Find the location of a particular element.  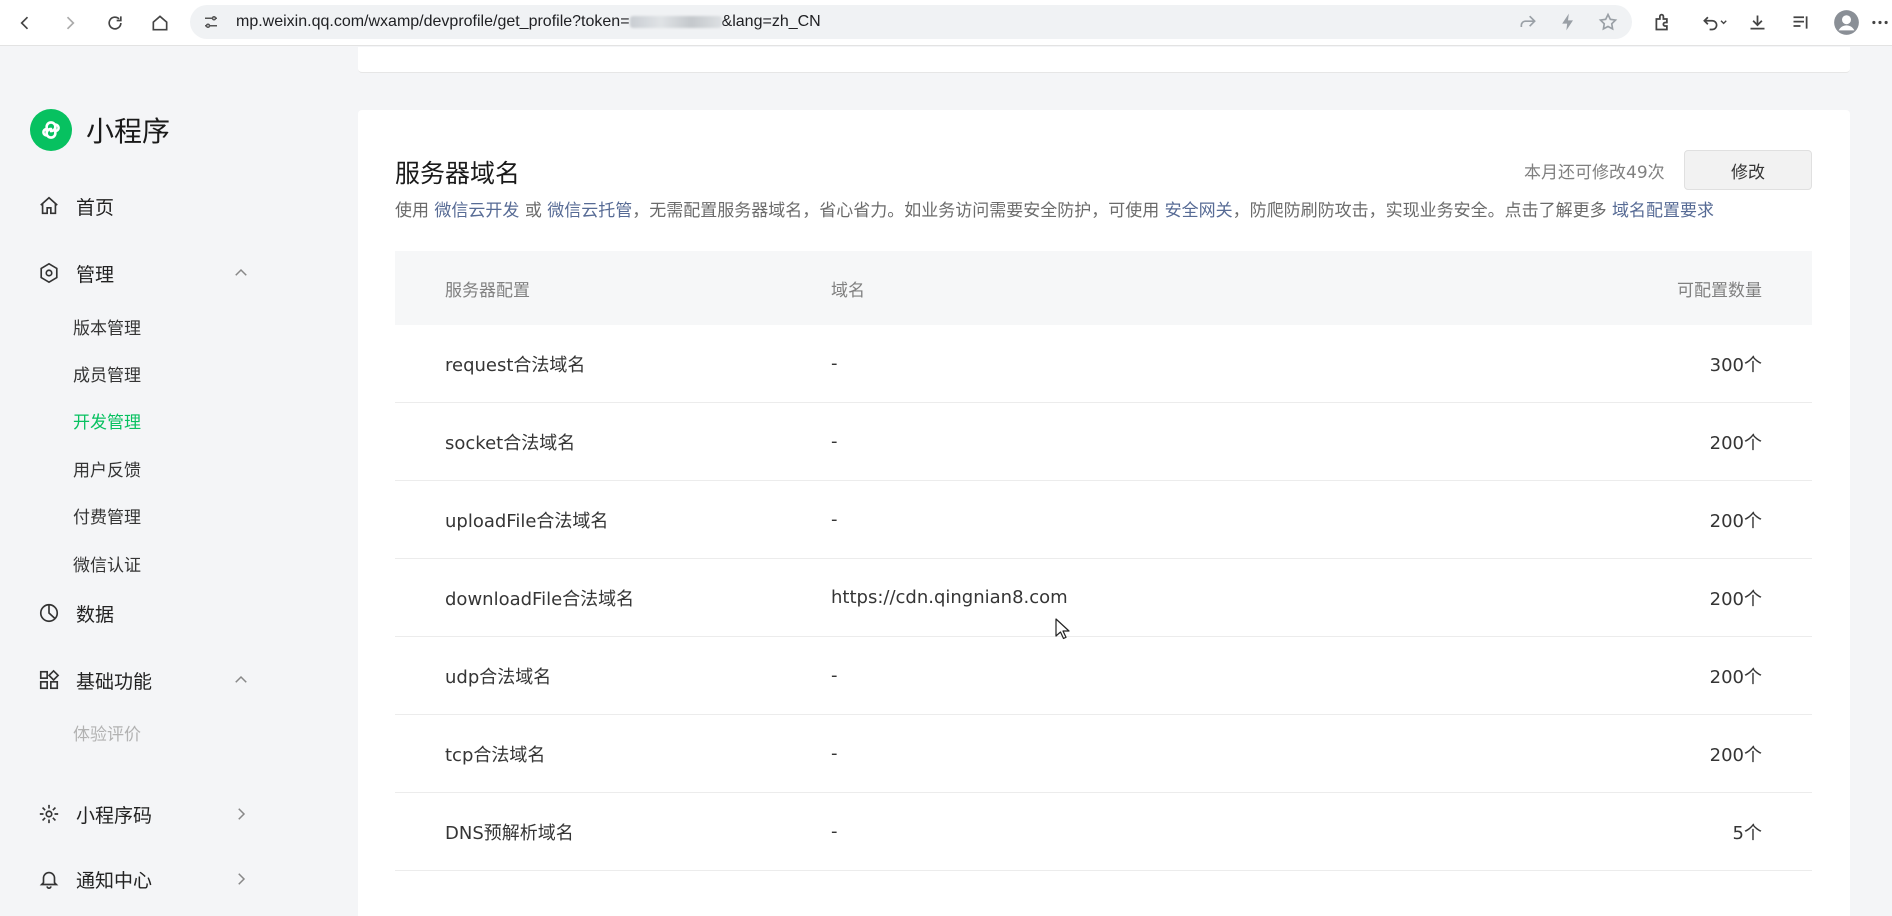

download-icon is located at coordinates (1757, 22).